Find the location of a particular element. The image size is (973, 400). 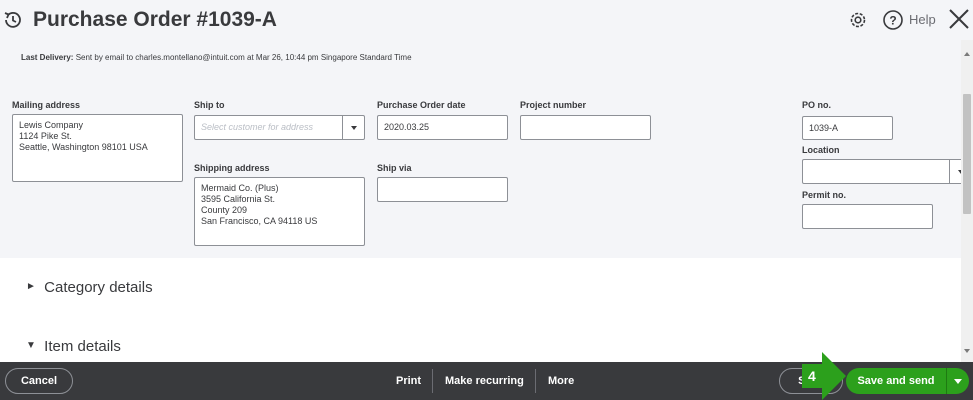

po-no-label: PO no. is located at coordinates (816, 105).